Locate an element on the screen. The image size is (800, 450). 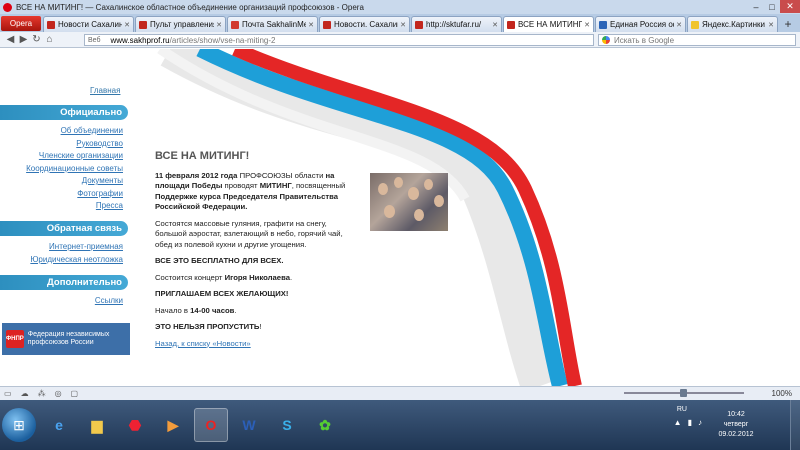
back-to-news-link: Назад, к списку «Новости» is located at coordinates (203, 343).